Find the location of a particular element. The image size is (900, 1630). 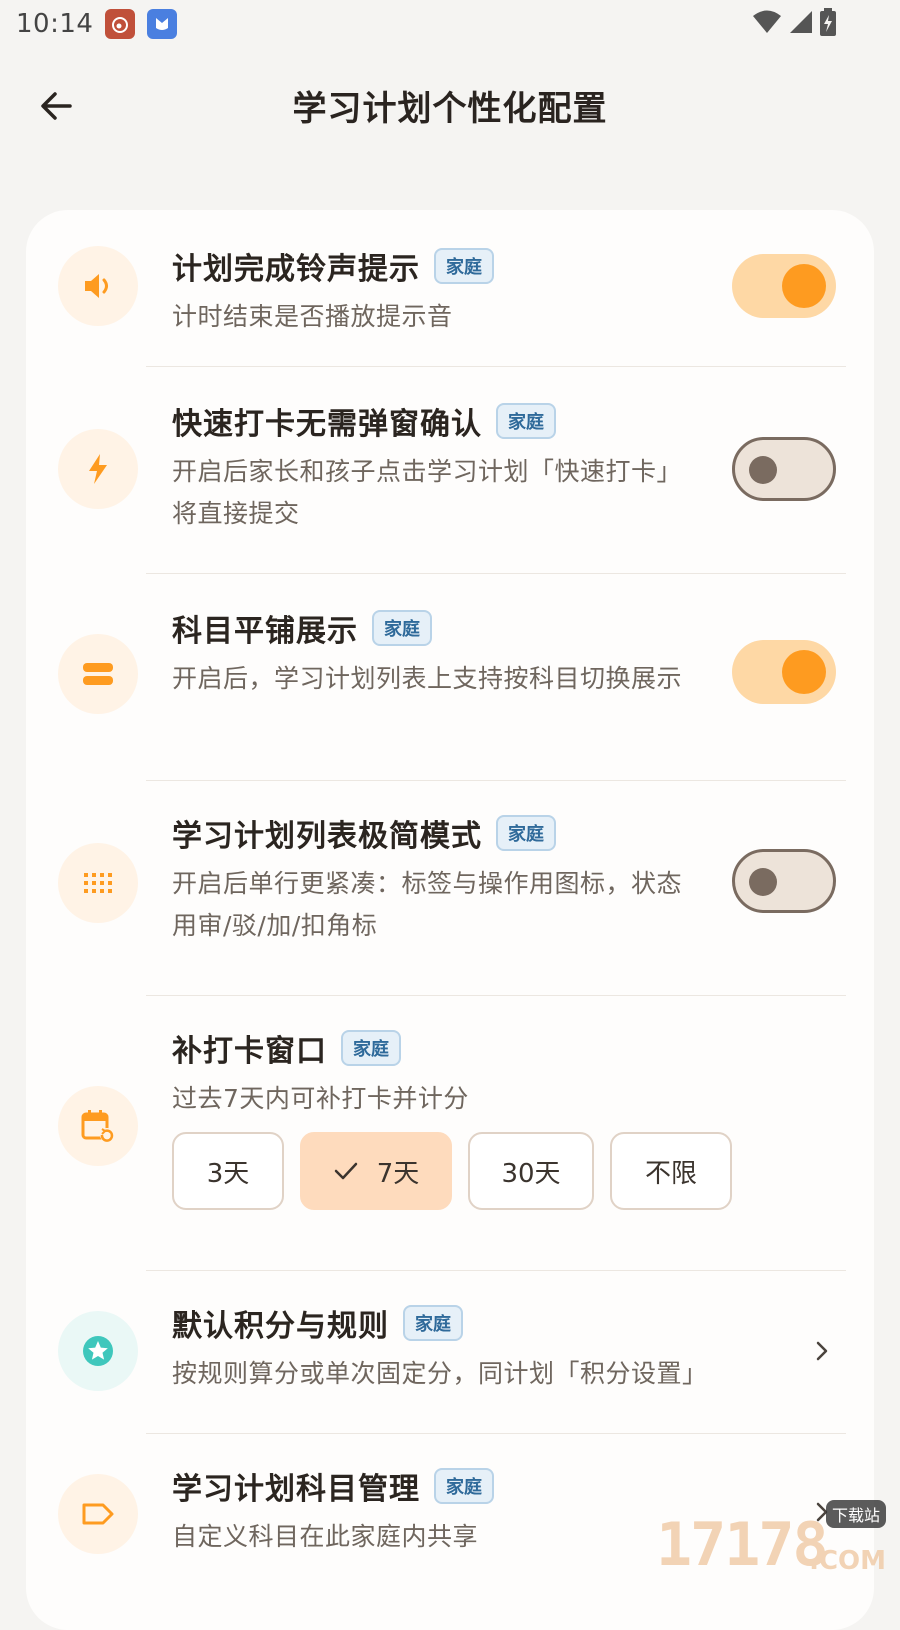

setting-description: 开启后，学习计划列表上支持按科目切换展示 is located at coordinates (427, 678).